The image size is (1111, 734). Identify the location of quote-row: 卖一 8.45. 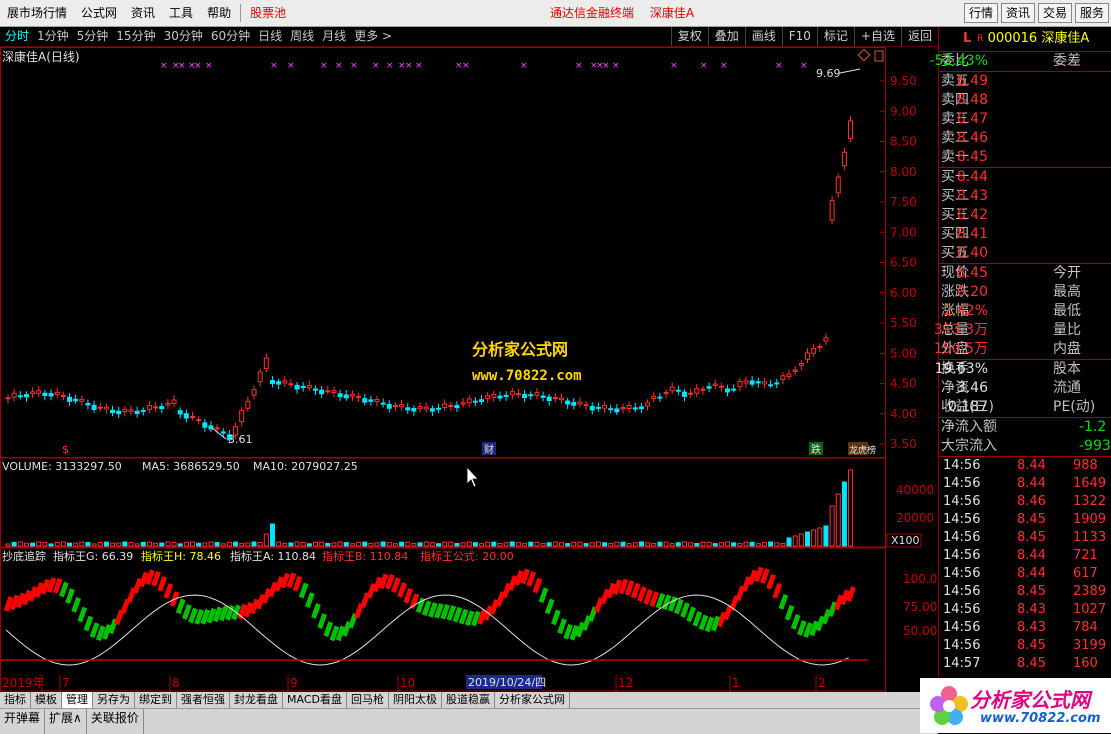
(1025, 157).